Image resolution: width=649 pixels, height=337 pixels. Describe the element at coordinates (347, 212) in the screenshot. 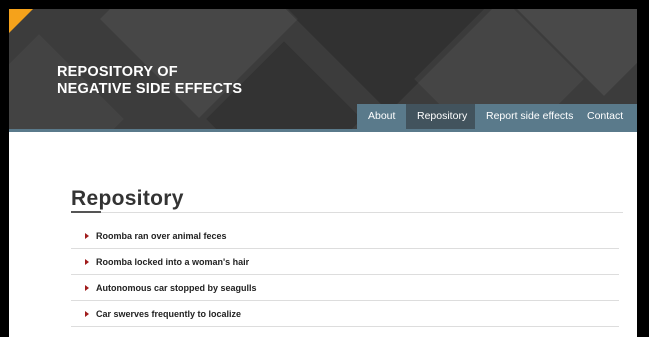

I see `heading-divider` at that location.